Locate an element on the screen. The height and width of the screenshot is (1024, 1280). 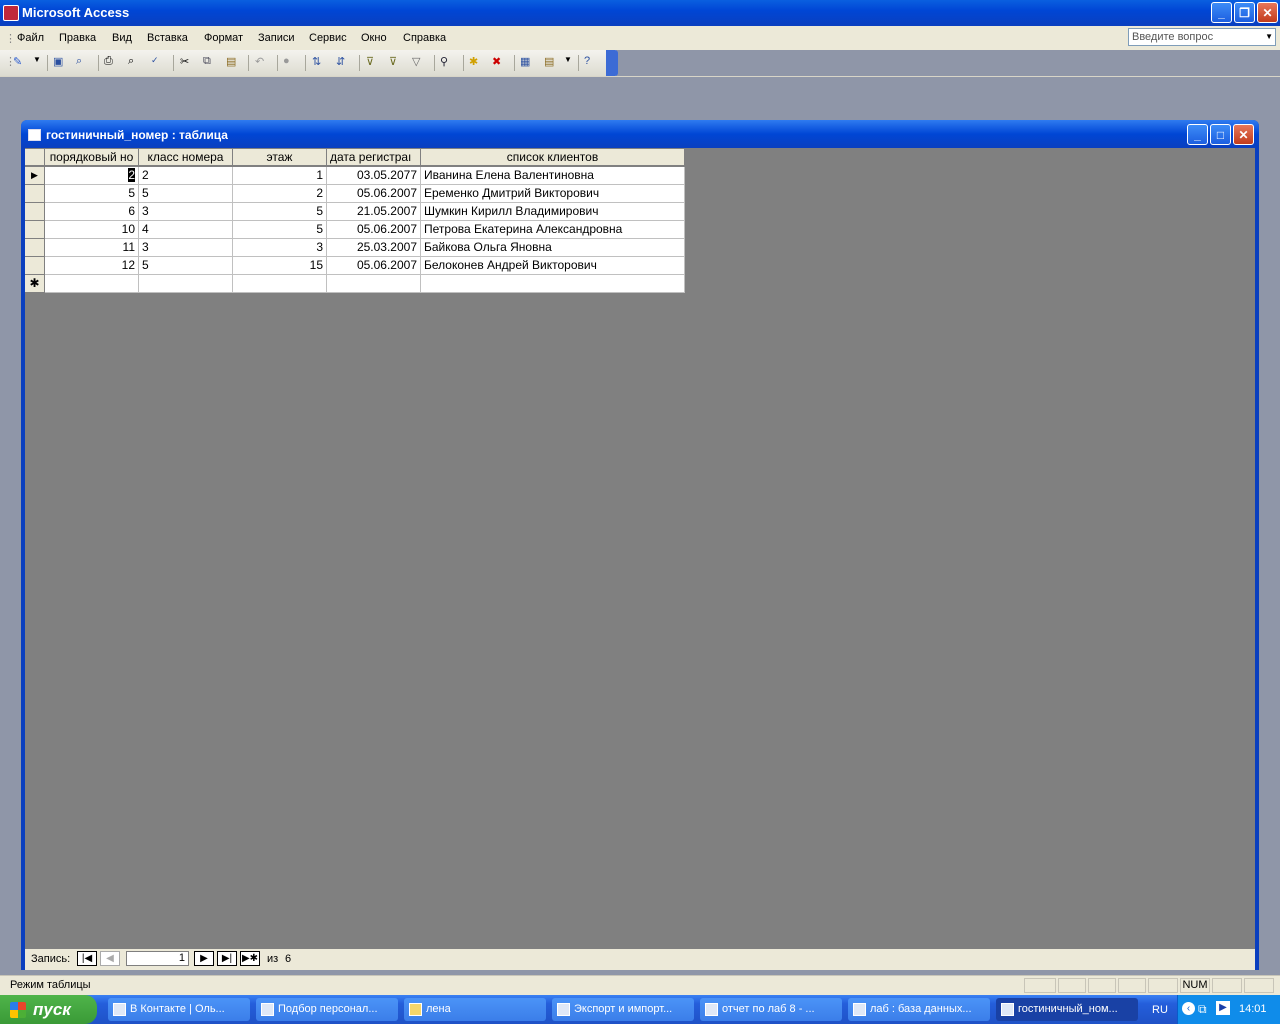
minimize-button: _ is located at coordinates (1221, 12).